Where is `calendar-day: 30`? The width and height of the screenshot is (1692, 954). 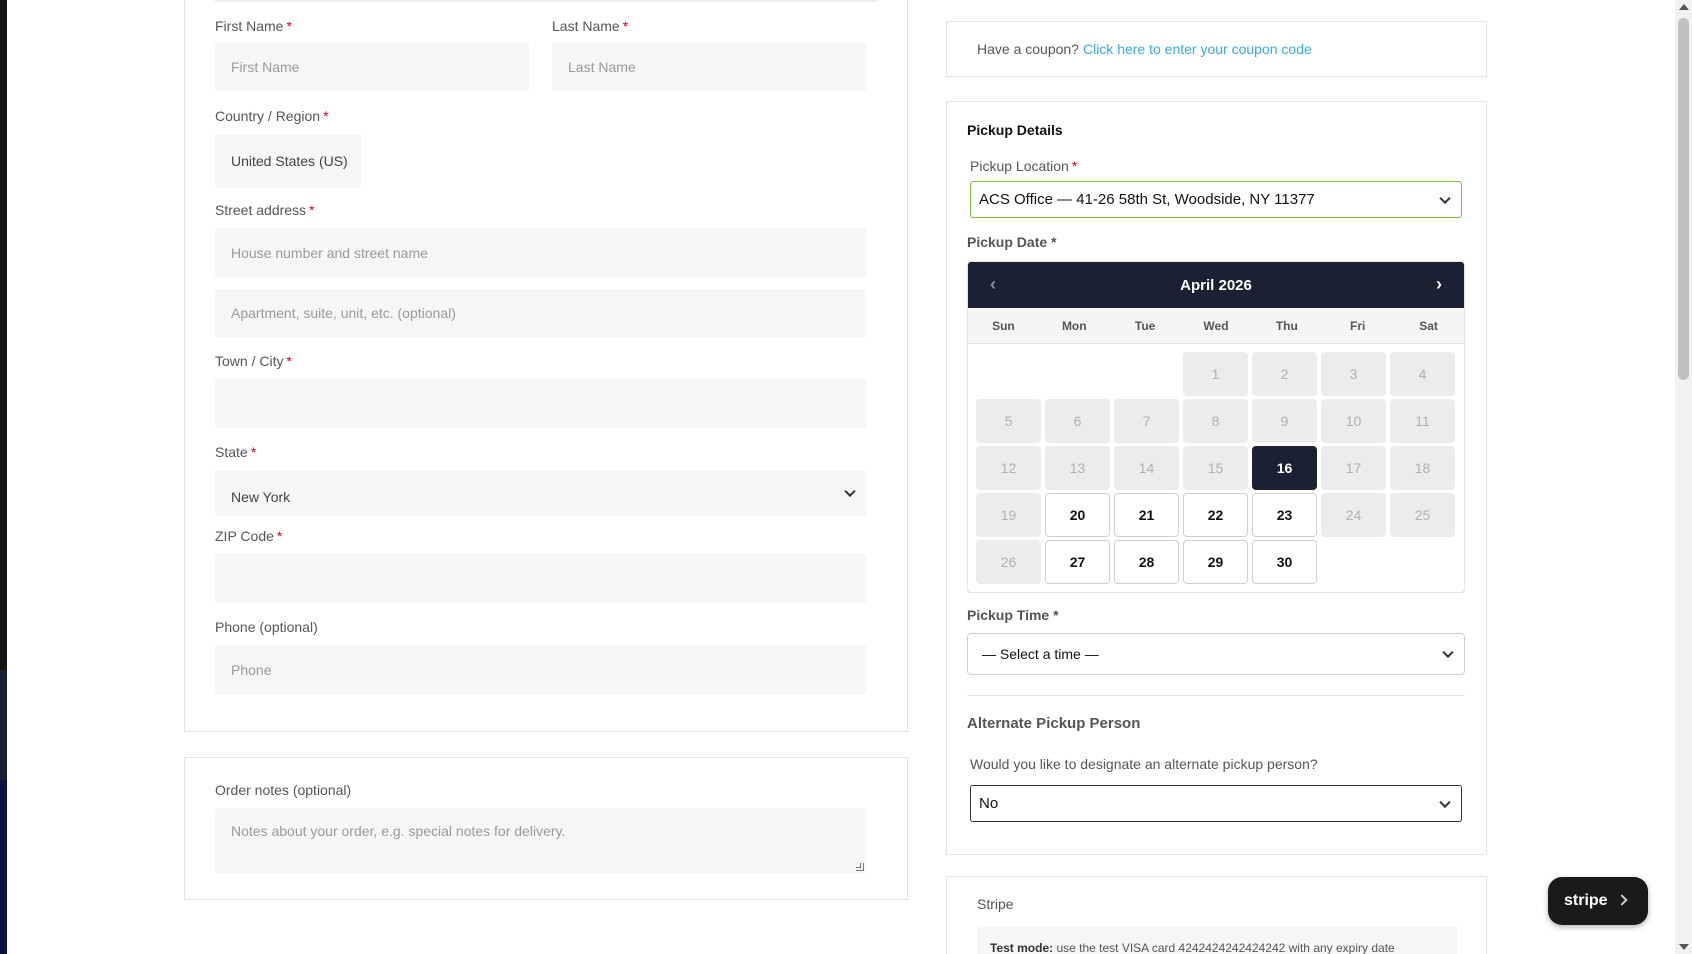
calendar-day: 30 is located at coordinates (1284, 562).